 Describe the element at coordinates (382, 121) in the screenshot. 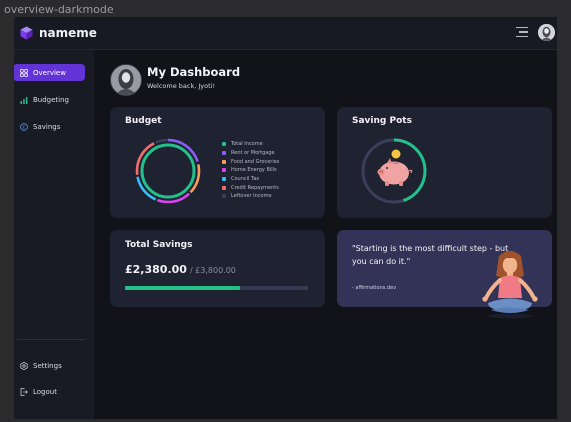

I see `saving-pots-title: Saving Pots` at that location.